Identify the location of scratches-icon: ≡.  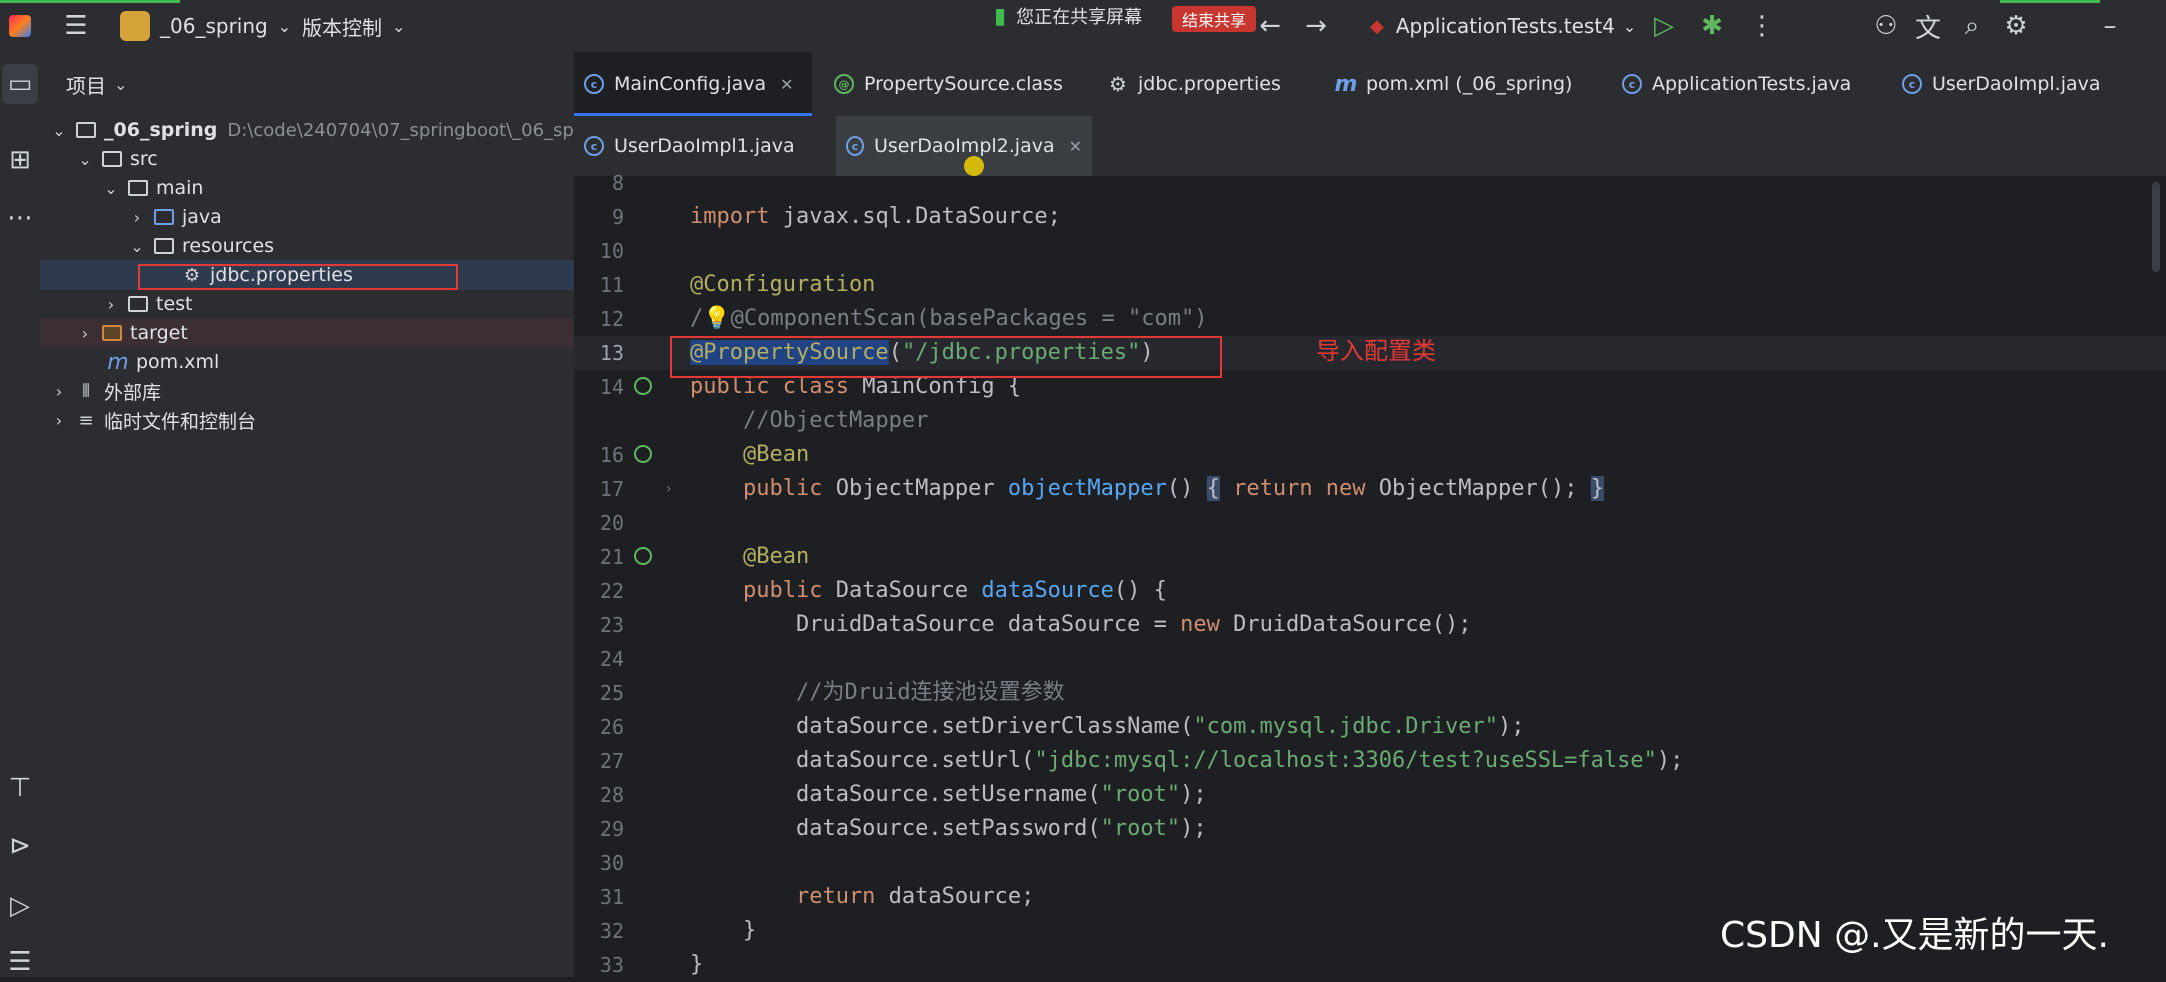
(86, 420).